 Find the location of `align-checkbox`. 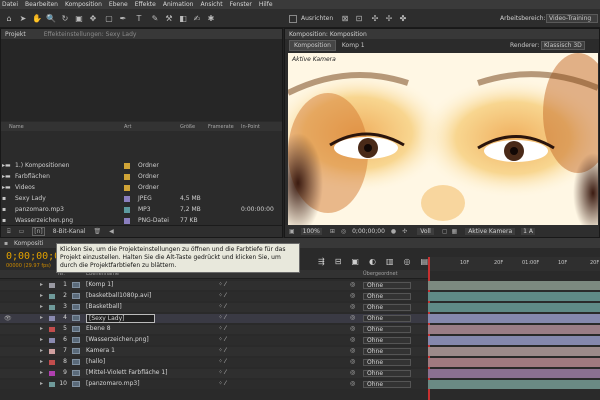

align-checkbox is located at coordinates (293, 19).